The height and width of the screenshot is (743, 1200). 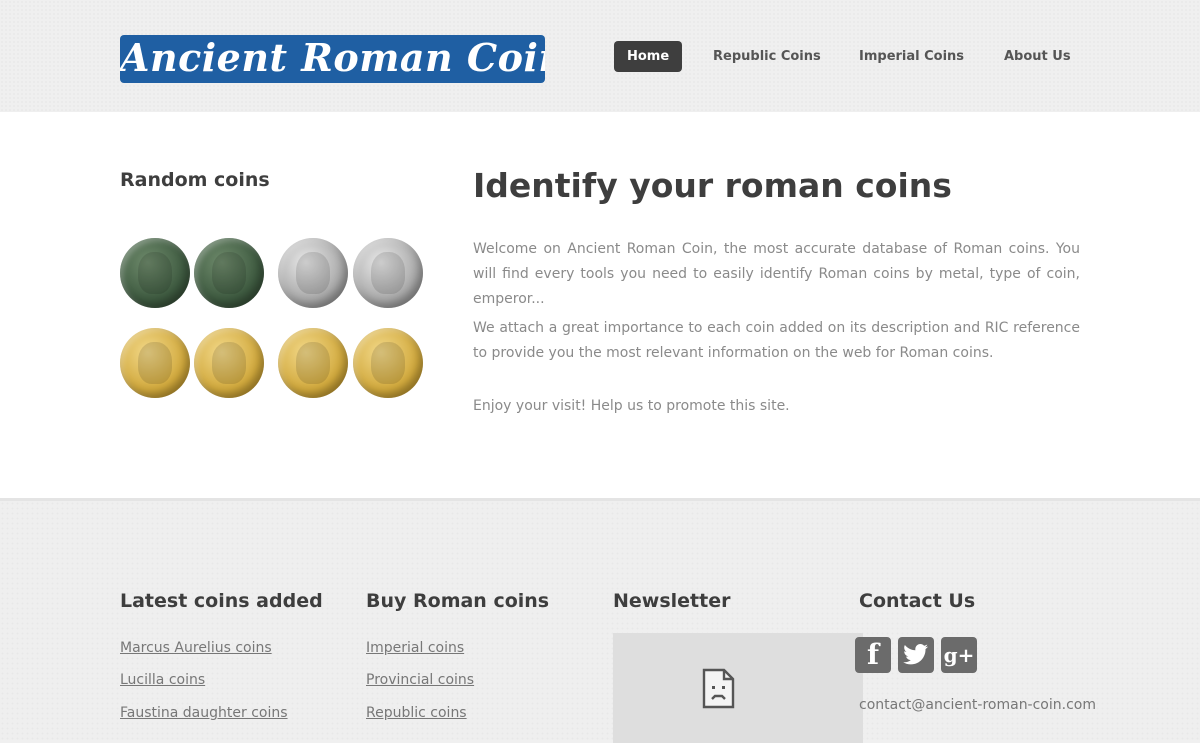 I want to click on contact-heading: Contact Us, so click(x=917, y=601).